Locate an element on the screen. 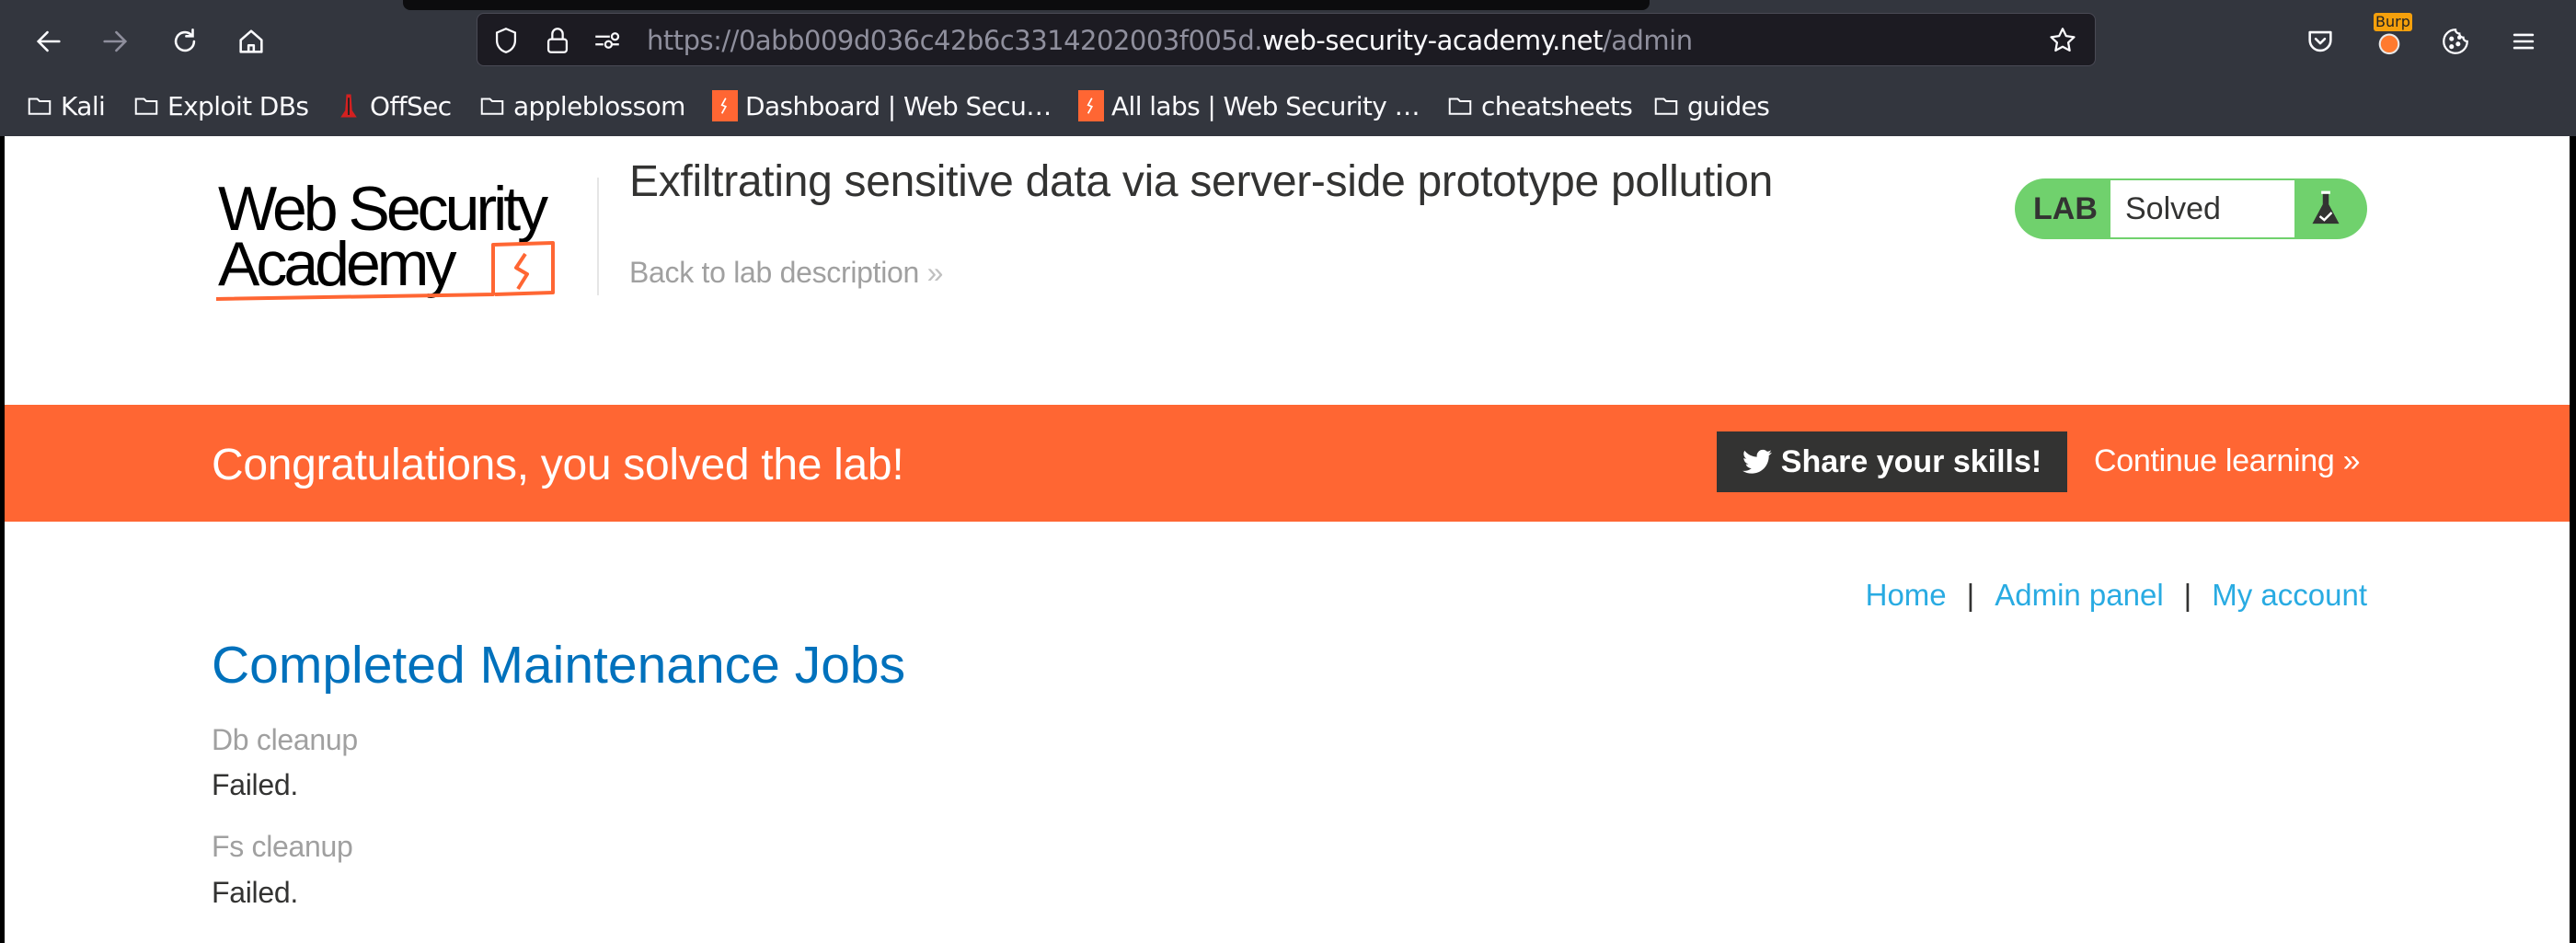  logo-line2: Academy is located at coordinates (337, 264).